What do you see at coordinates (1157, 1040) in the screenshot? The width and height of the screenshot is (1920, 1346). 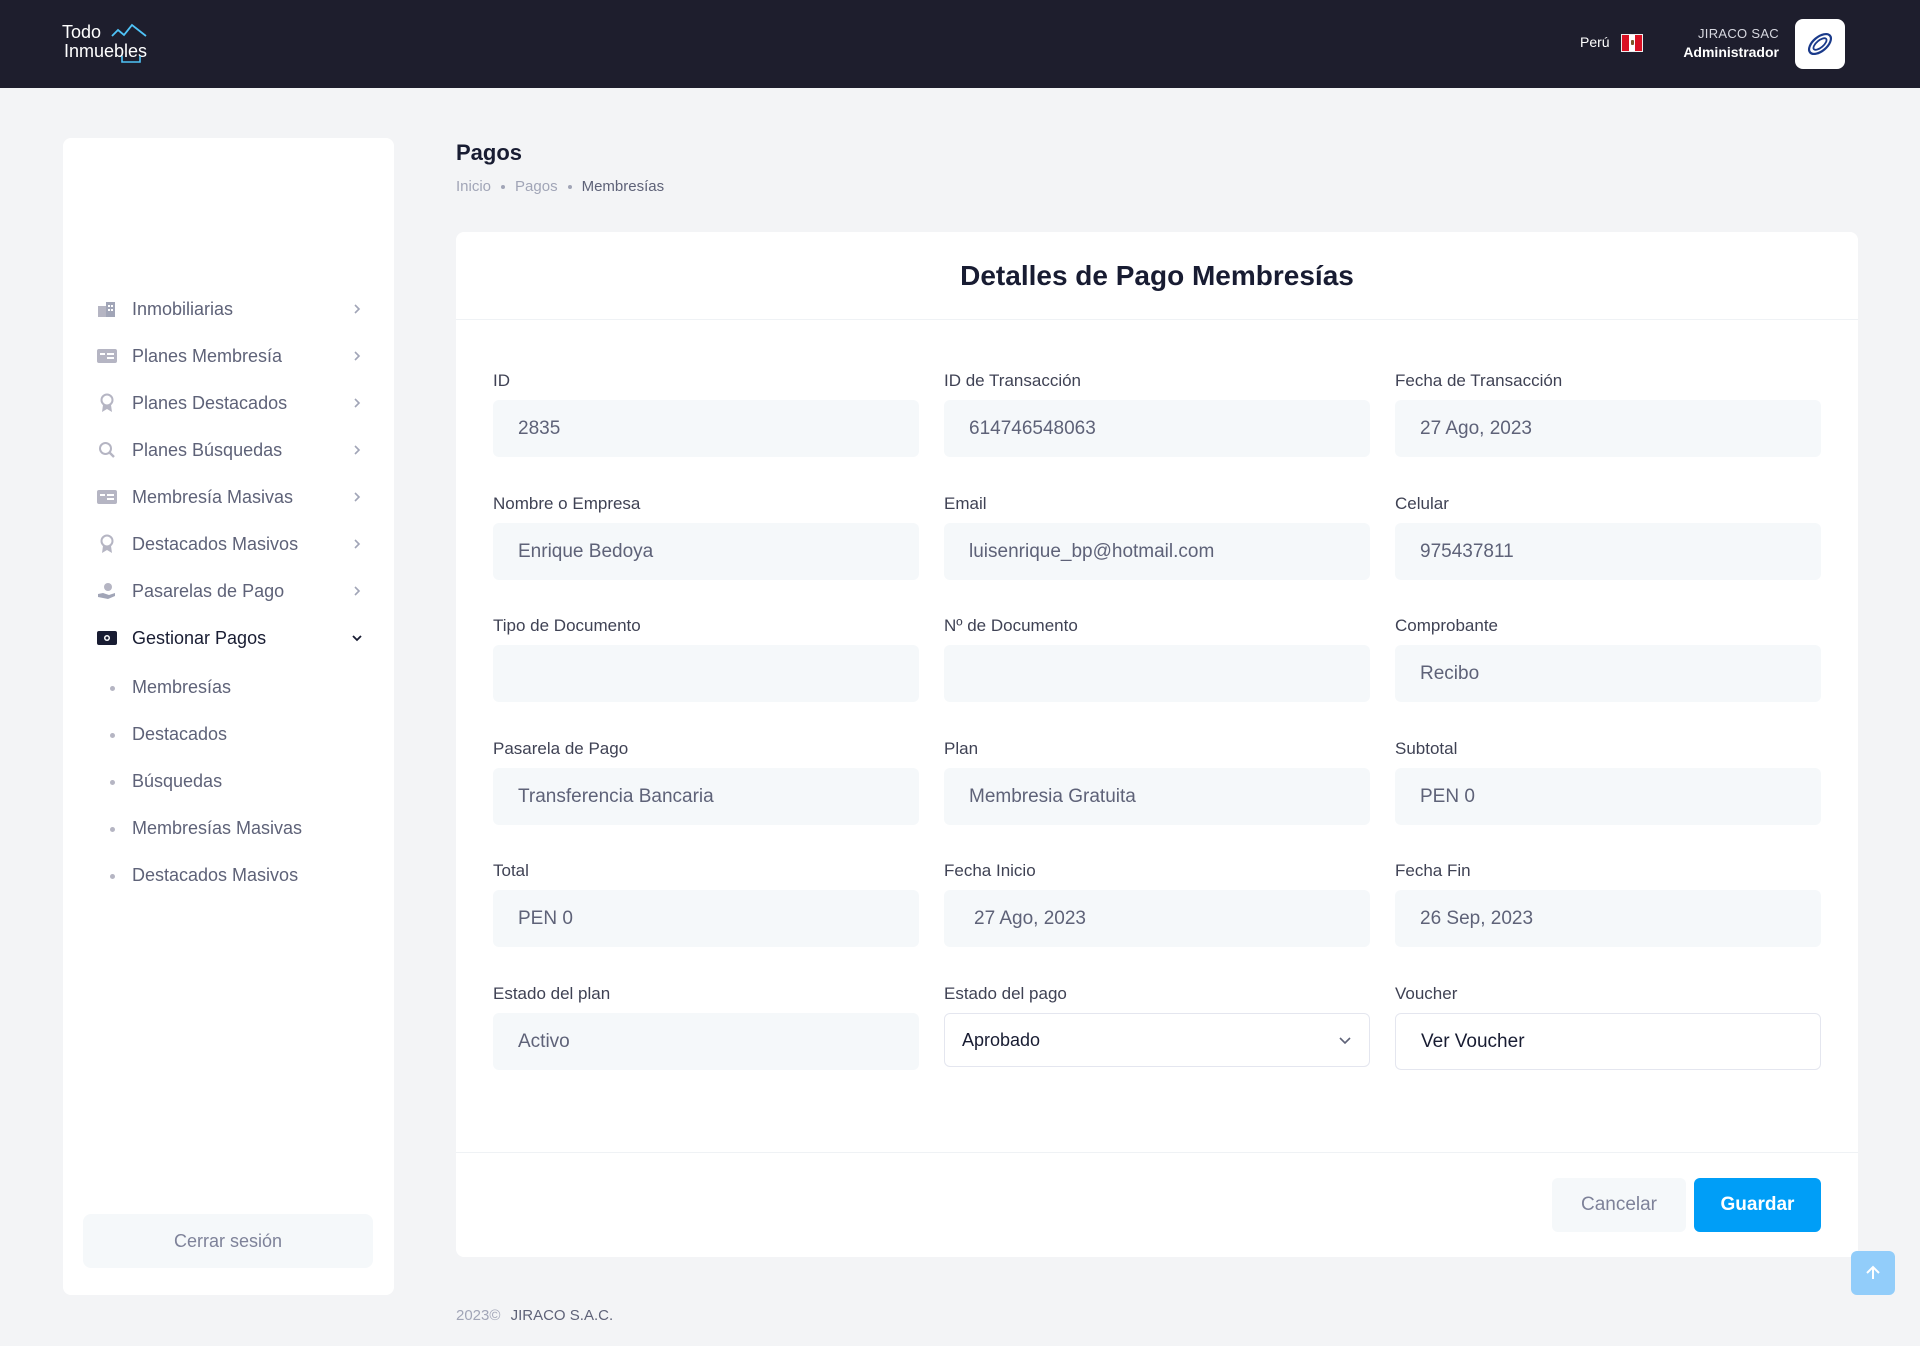 I see `payment-status-select: Aprobado` at bounding box center [1157, 1040].